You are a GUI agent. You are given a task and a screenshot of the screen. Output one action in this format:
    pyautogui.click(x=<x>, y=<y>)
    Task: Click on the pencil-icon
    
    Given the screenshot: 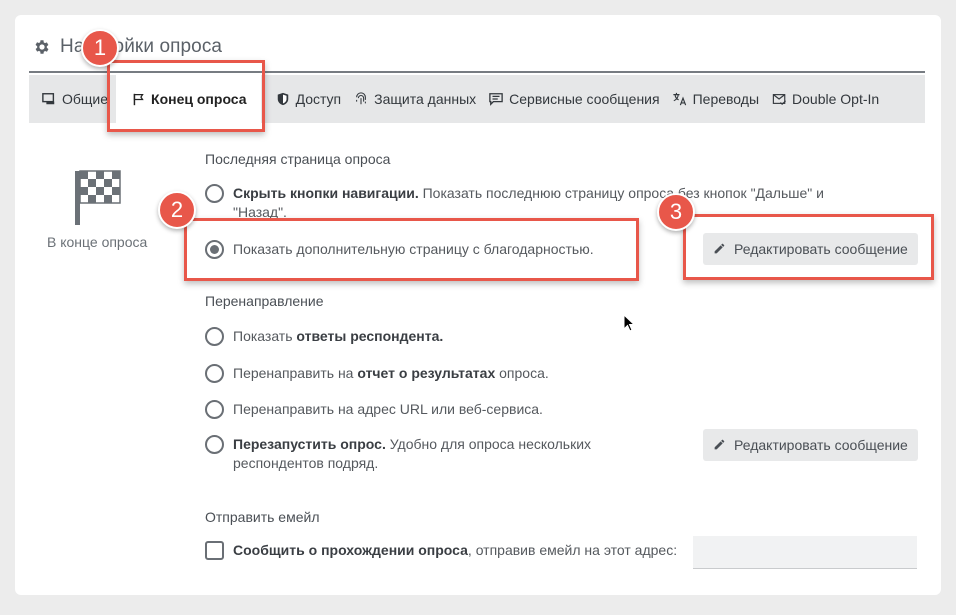 What is the action you would take?
    pyautogui.click(x=720, y=445)
    